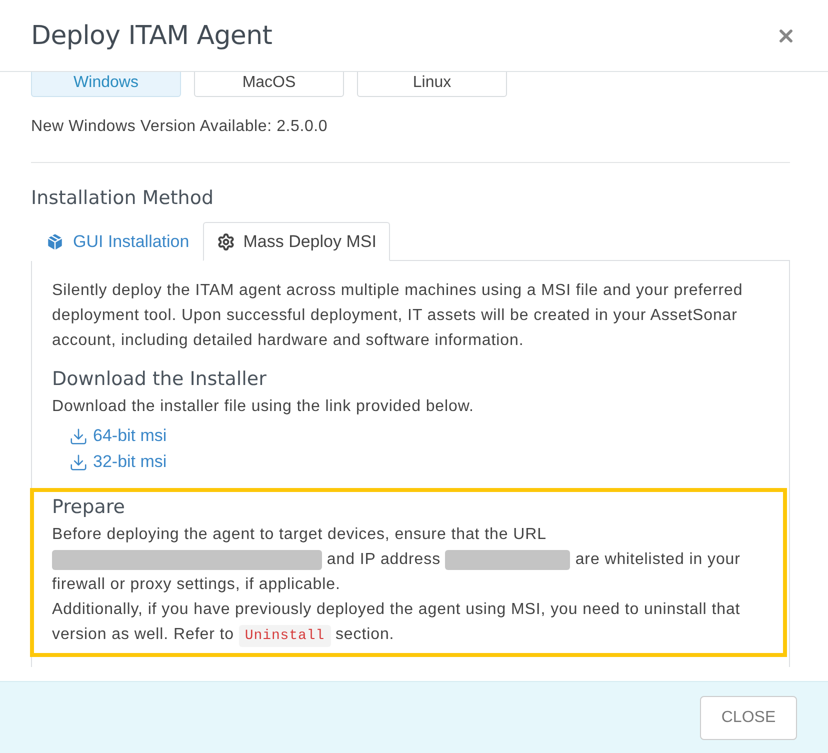  Describe the element at coordinates (398, 316) in the screenshot. I see `intro-text: Silently deploy the ITAM agent across multiple machines using a MSI file and your preferred deployment tool. Upon successful deployment, IT assets will be created in your AssetSonar account, including detailed hardware and software information.` at that location.